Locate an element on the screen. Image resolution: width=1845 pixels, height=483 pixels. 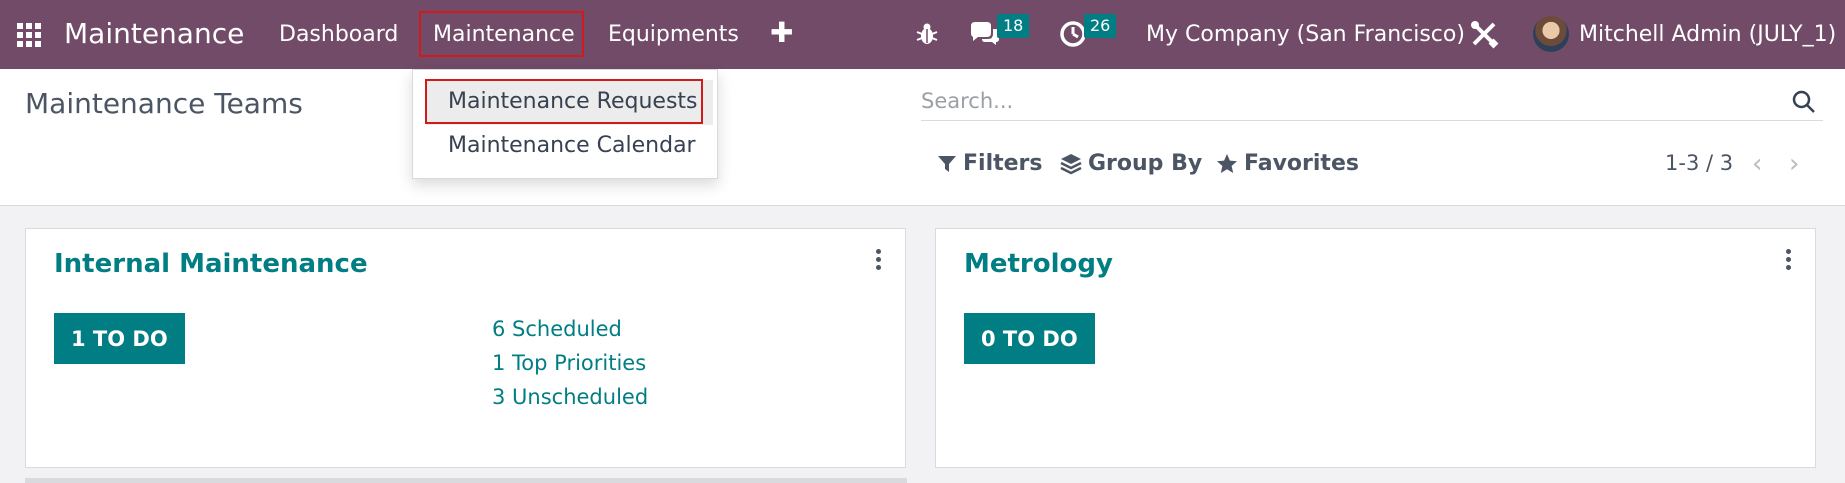
page-title: Maintenance Teams is located at coordinates (164, 103).